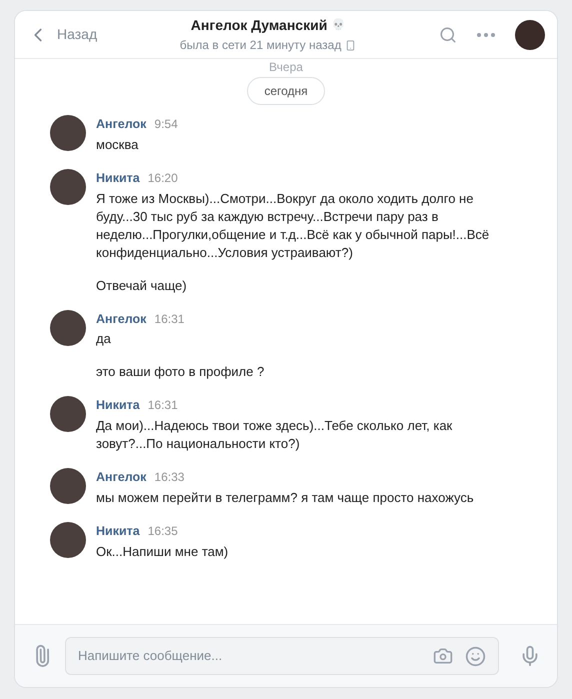 Image resolution: width=572 pixels, height=699 pixels. Describe the element at coordinates (162, 551) in the screenshot. I see `message-text: Ок...Напиши мне там)` at that location.